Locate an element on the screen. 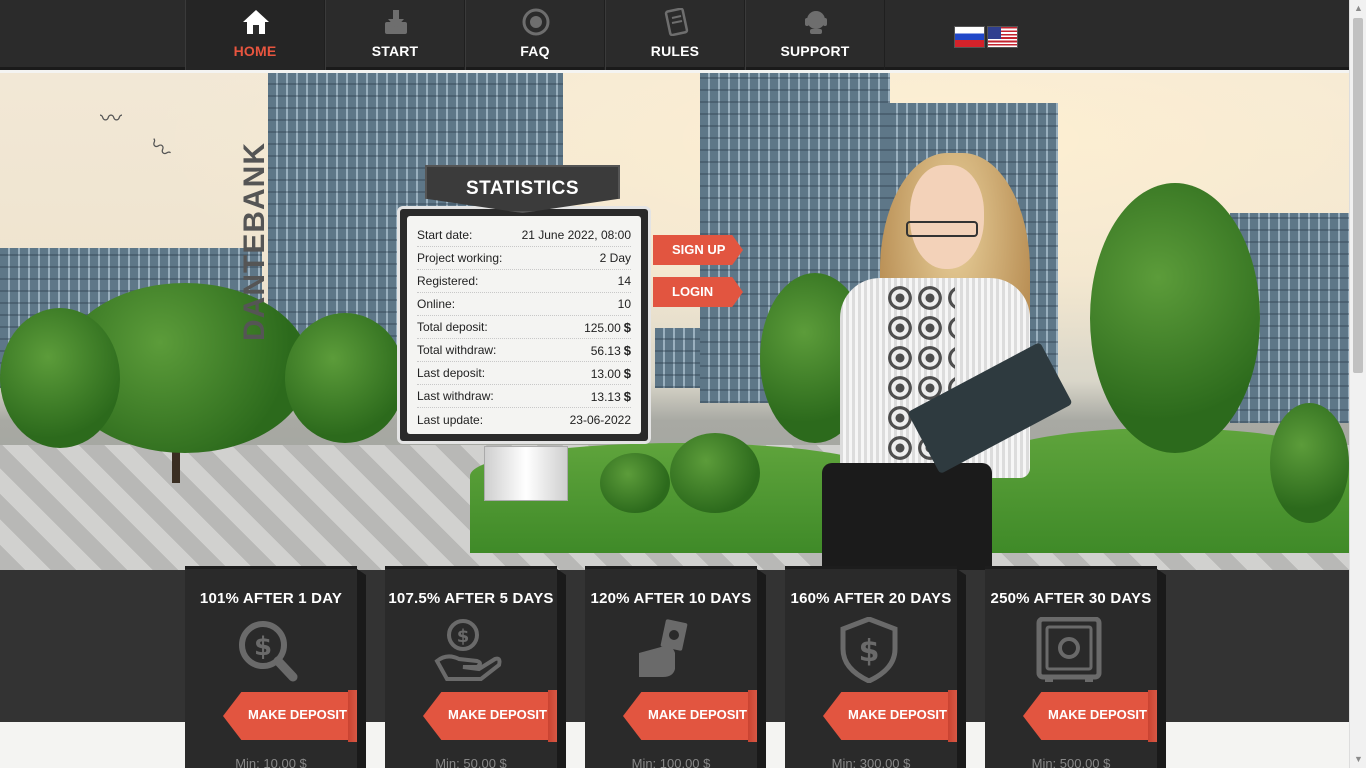 The image size is (1366, 768). page-scrollbar: ▲ ▼ is located at coordinates (1357, 384).